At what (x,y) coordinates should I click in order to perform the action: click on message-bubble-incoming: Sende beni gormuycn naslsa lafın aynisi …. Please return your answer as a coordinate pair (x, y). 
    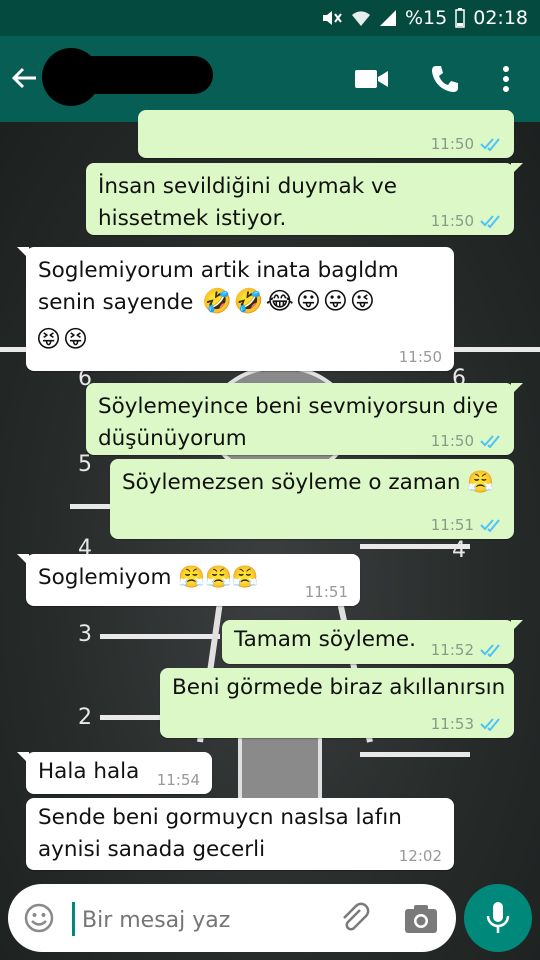
    Looking at the image, I should click on (240, 834).